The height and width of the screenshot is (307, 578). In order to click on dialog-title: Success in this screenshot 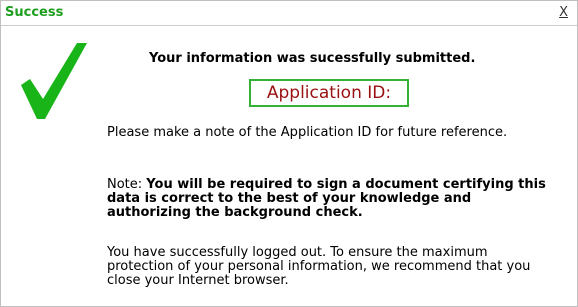, I will do `click(34, 12)`.